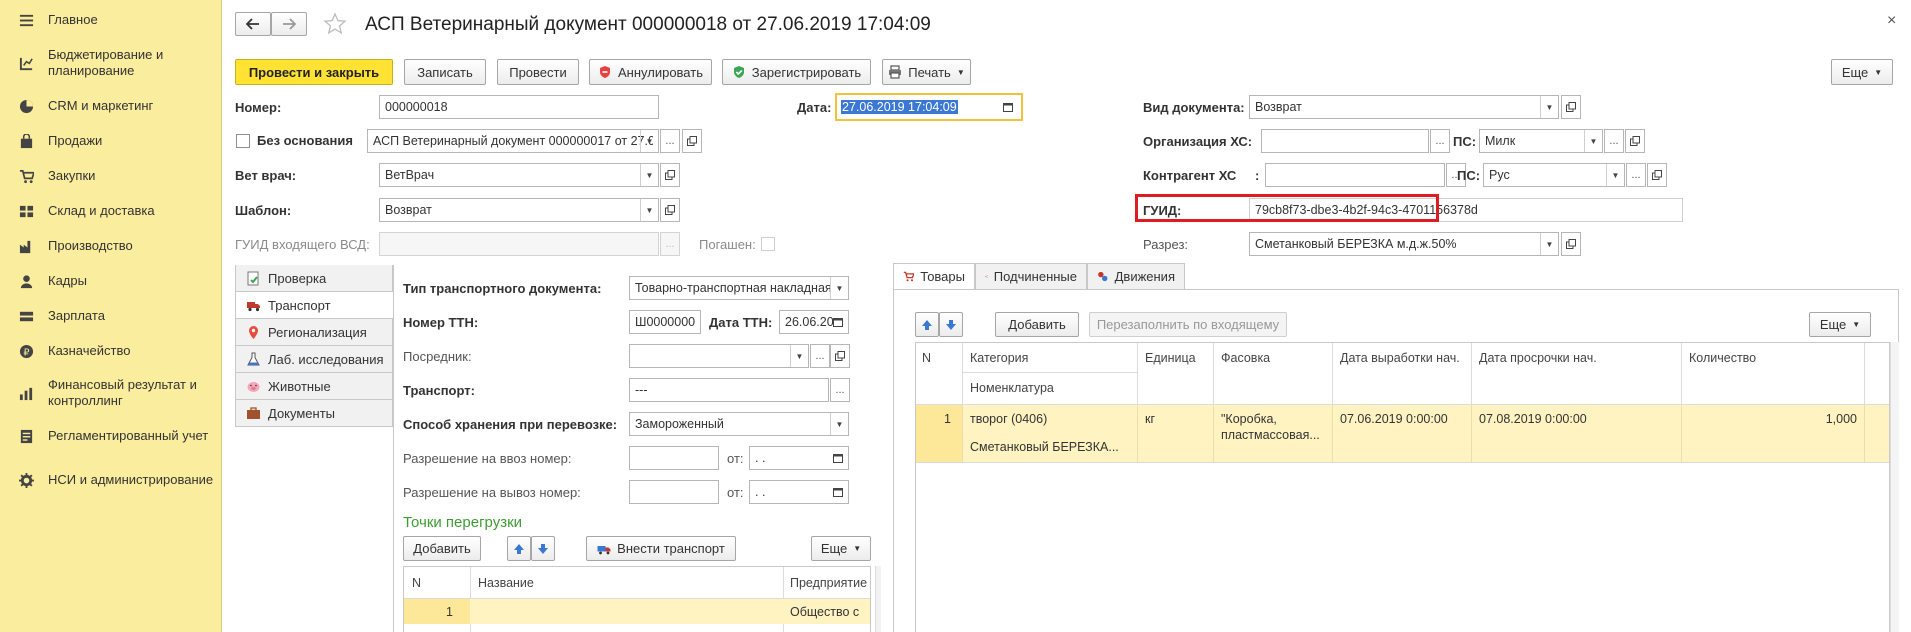 Image resolution: width=1911 pixels, height=632 pixels. Describe the element at coordinates (927, 324) in the screenshot. I see `goods-move-up-button` at that location.